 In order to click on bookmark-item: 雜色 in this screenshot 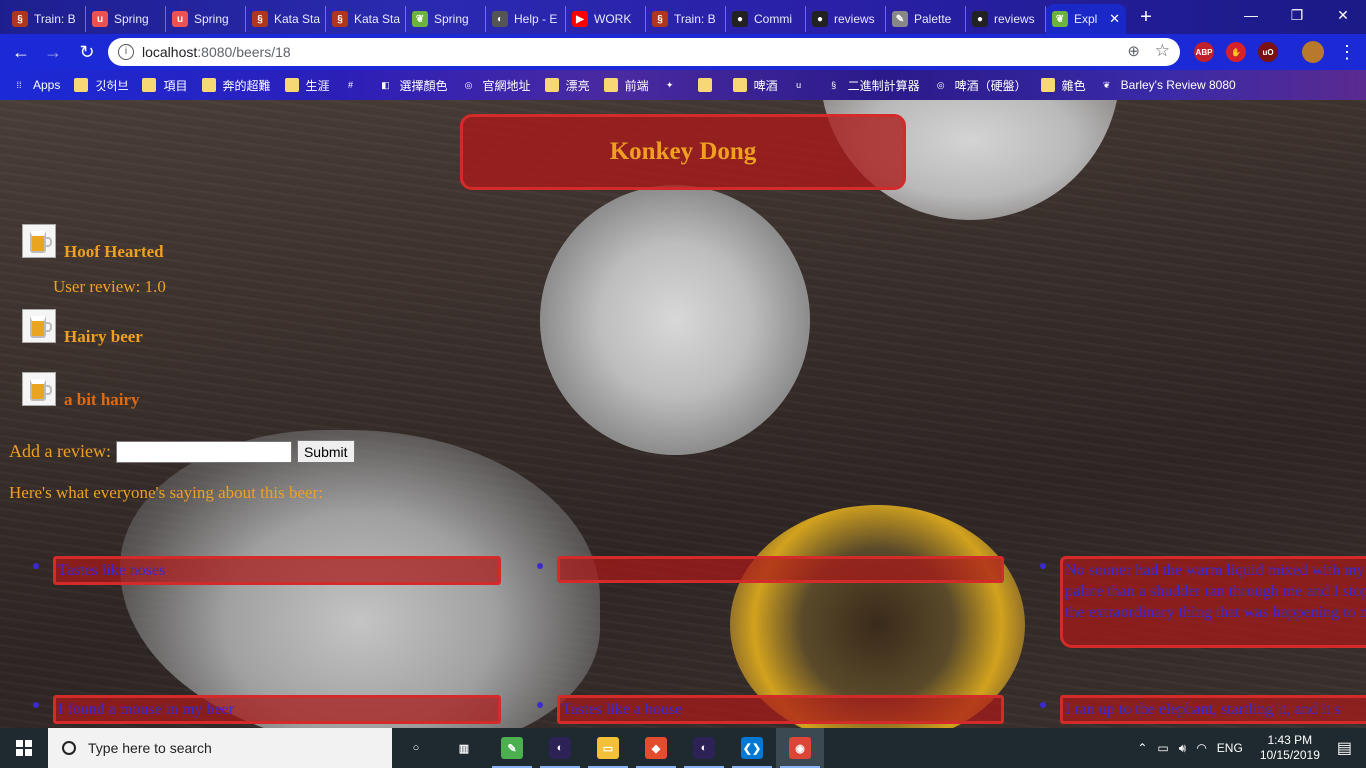, I will do `click(1063, 85)`.